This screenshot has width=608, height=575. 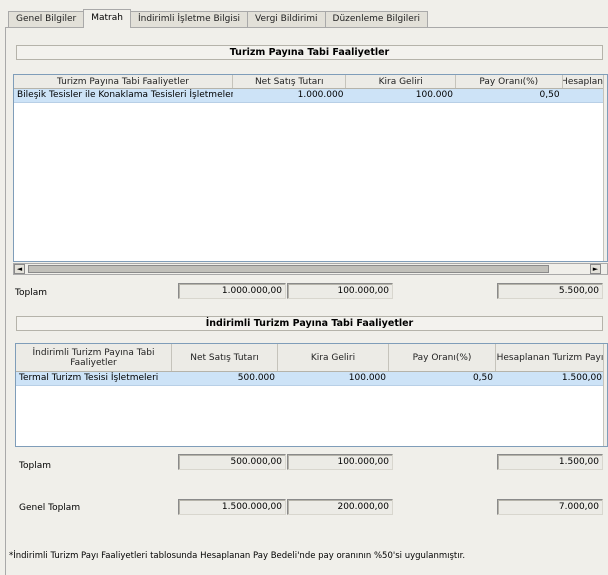 I want to click on section2-title: İndirimli Turizm Payına Tabi Faaliyetler, so click(x=309, y=323).